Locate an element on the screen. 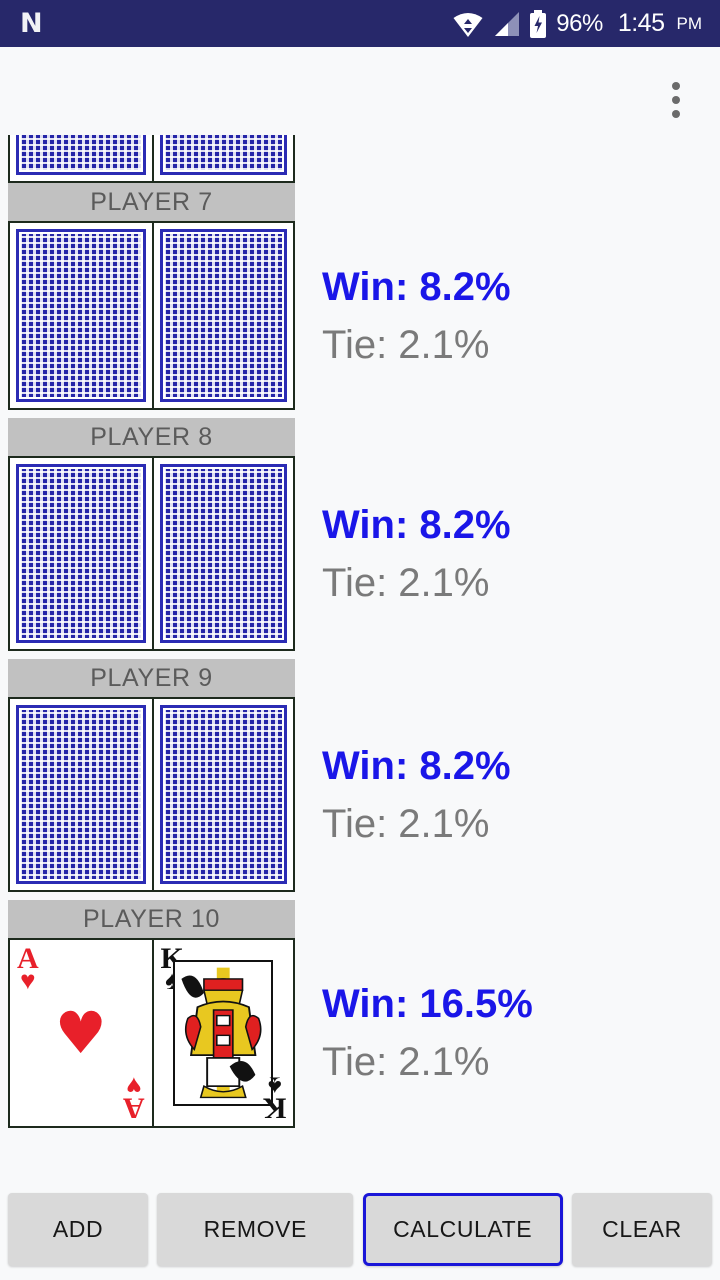  card-slot-king-spades: K ♠ is located at coordinates (222, 1033).